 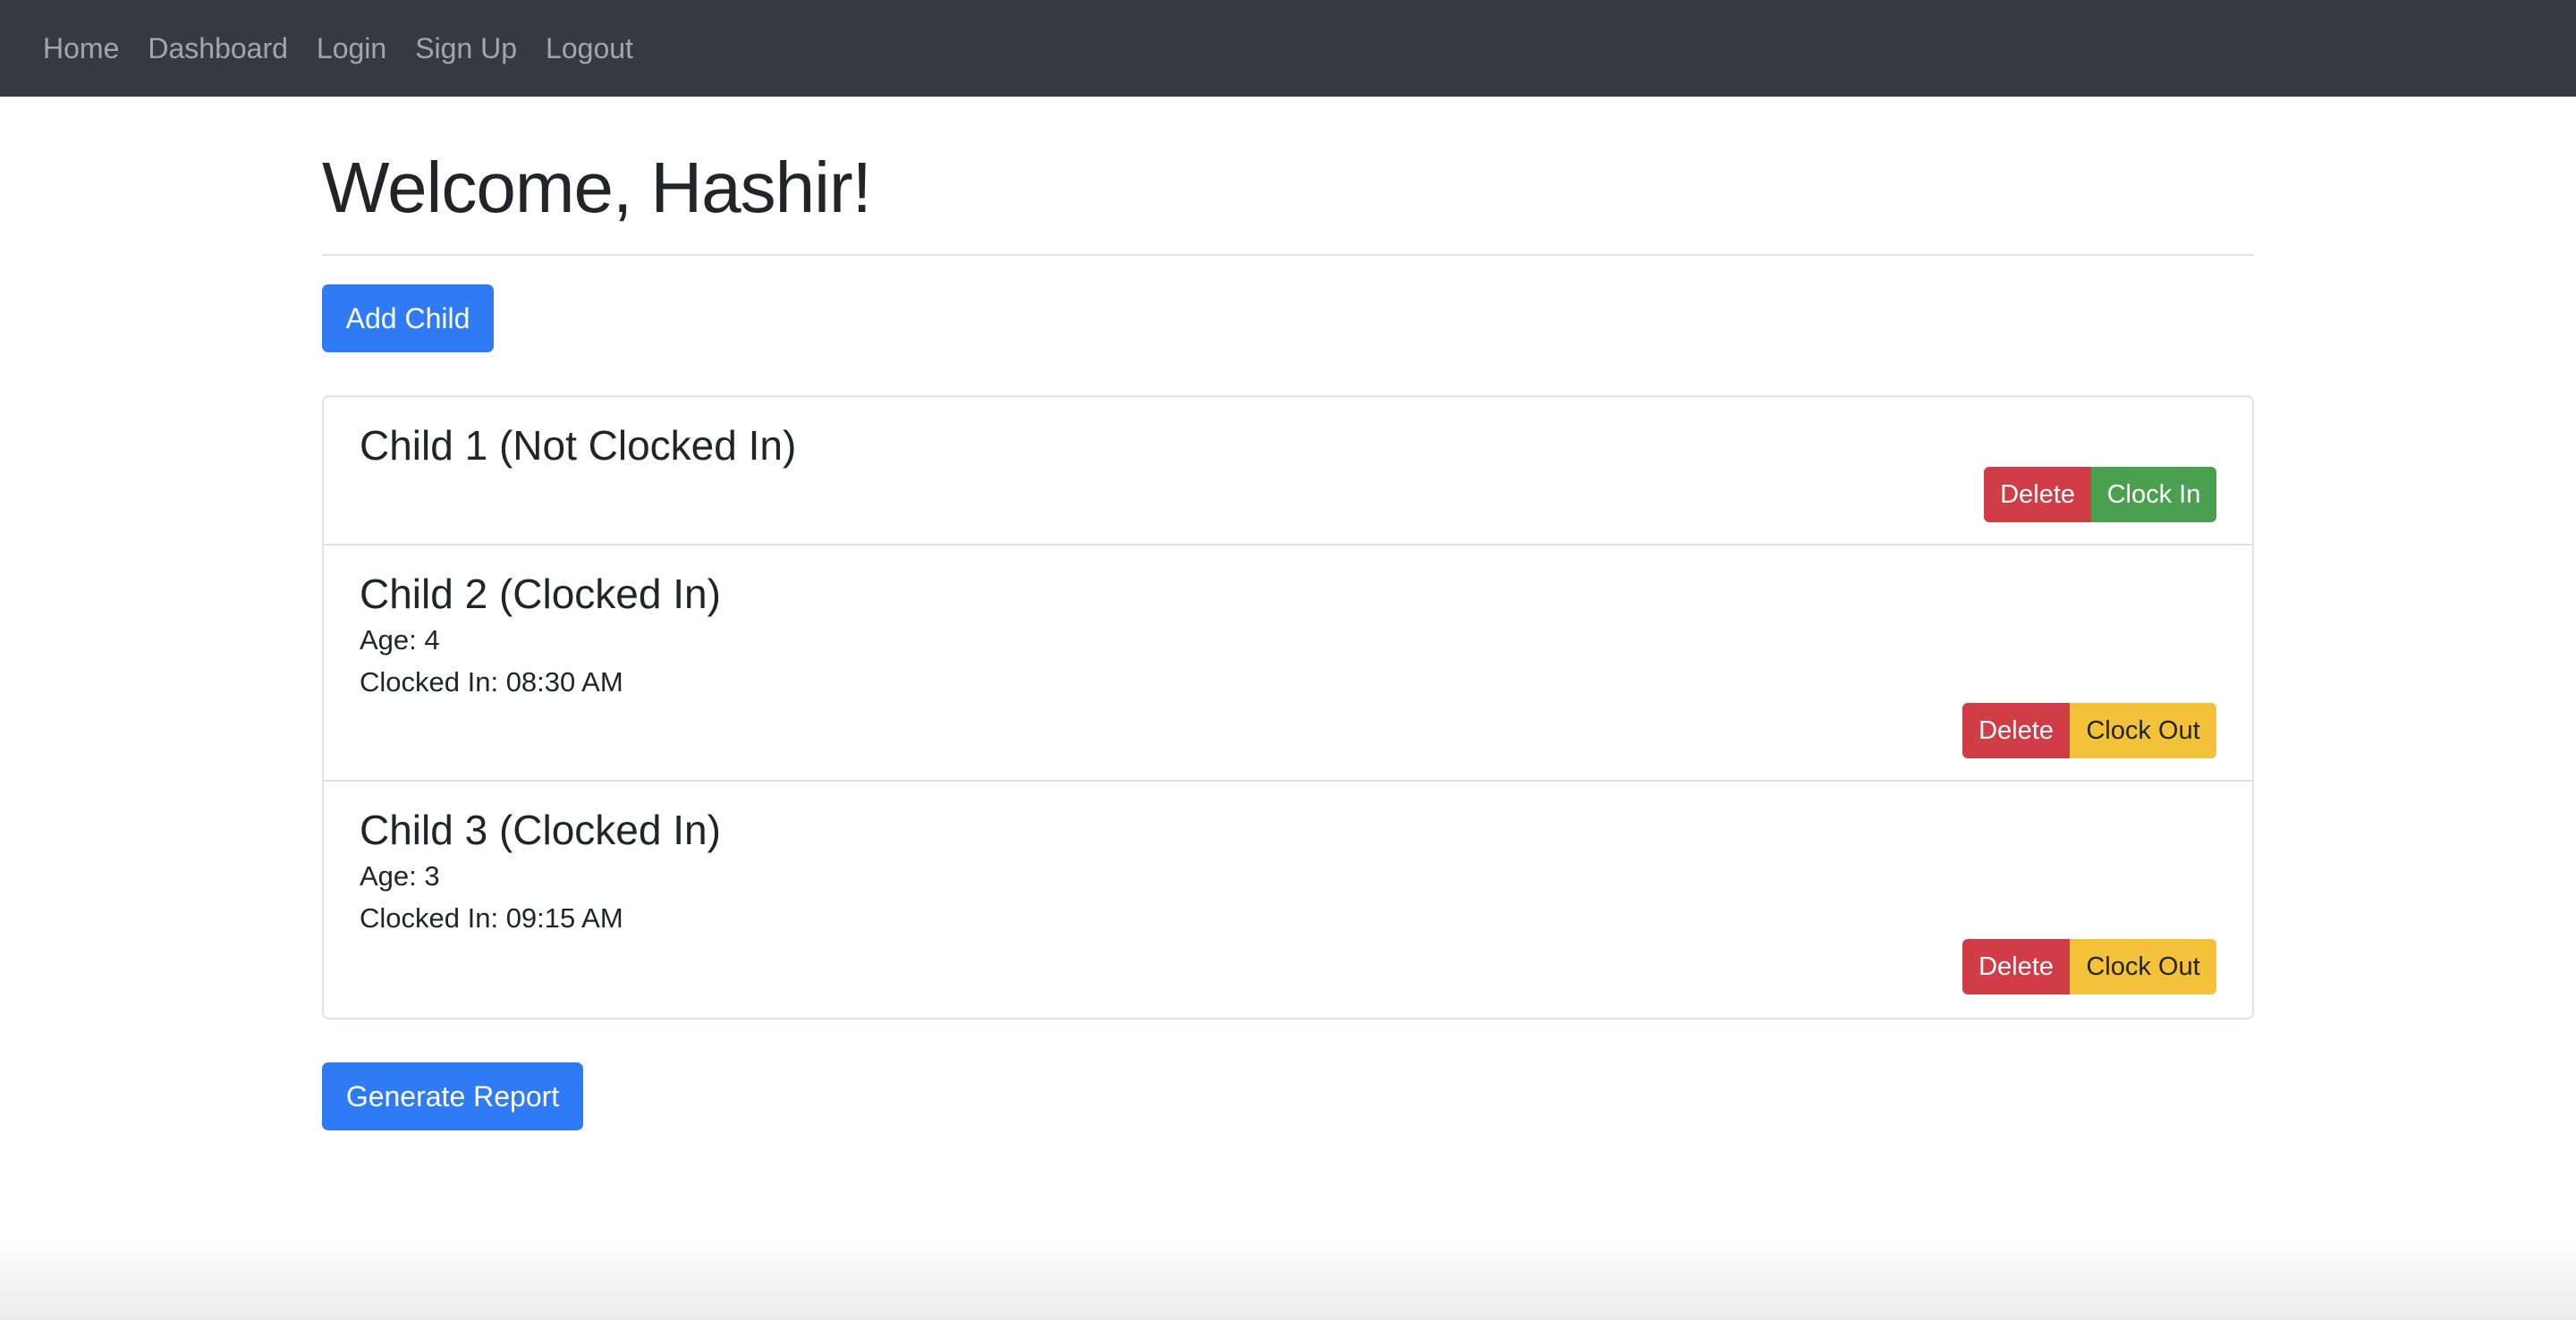 What do you see at coordinates (351, 48) in the screenshot?
I see `nav-link-login: Login` at bounding box center [351, 48].